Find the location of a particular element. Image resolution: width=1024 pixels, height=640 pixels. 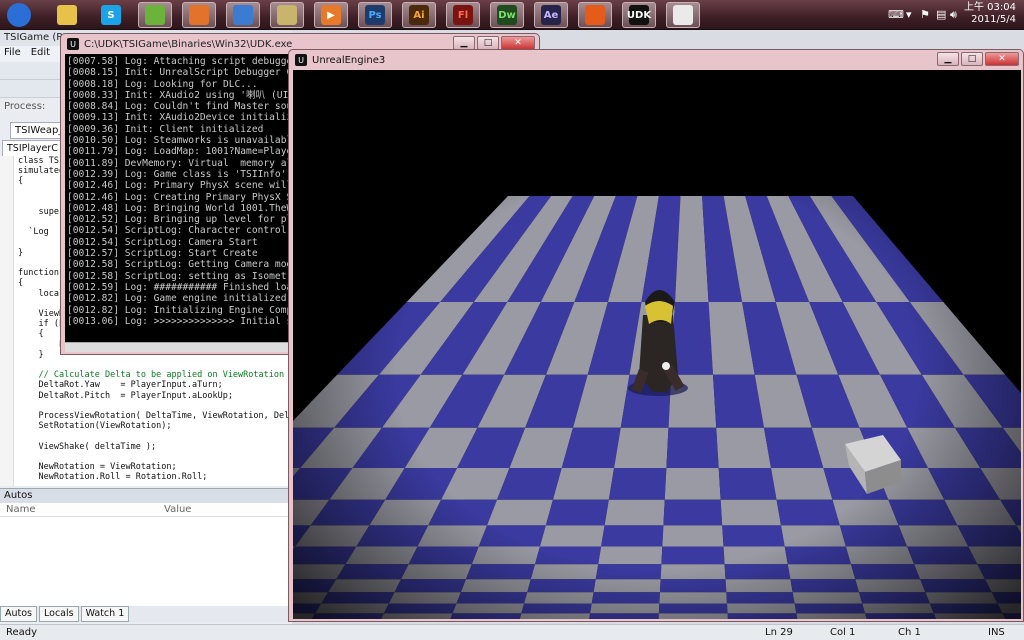

taskbar-after-effects-button: Ae is located at coordinates (551, 15).